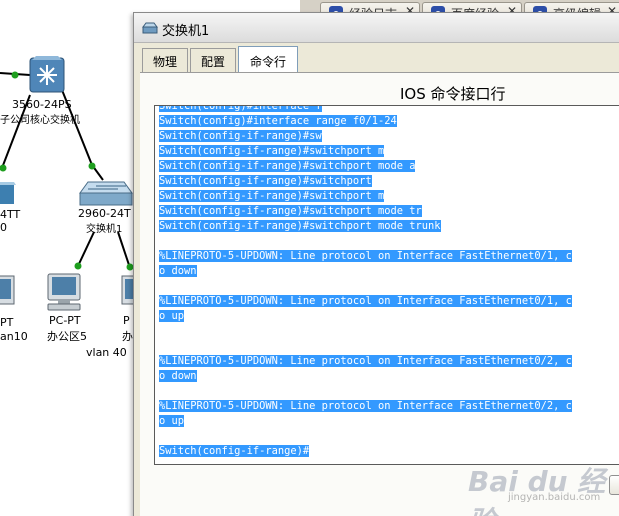 The height and width of the screenshot is (516, 619). What do you see at coordinates (106, 352) in the screenshot?
I see `vlan-label: vlan 40` at bounding box center [106, 352].